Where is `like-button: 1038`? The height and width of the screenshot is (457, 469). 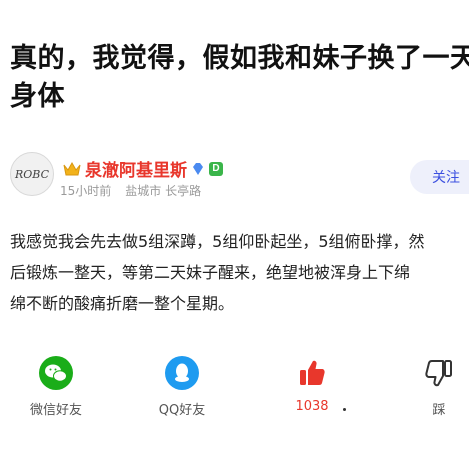 like-button: 1038 is located at coordinates (312, 384).